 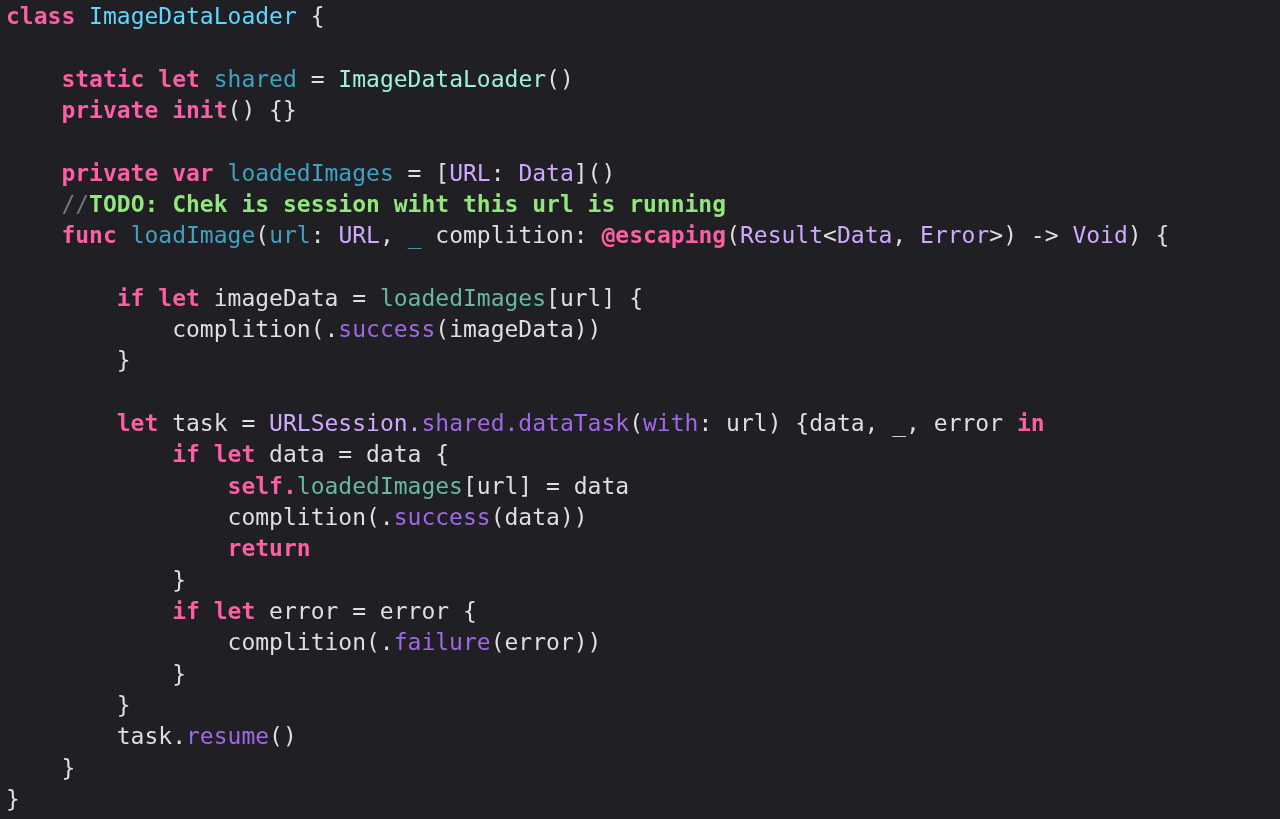 What do you see at coordinates (379, 298) in the screenshot?
I see `code-line: if let imageData = loadedImages[url] {` at bounding box center [379, 298].